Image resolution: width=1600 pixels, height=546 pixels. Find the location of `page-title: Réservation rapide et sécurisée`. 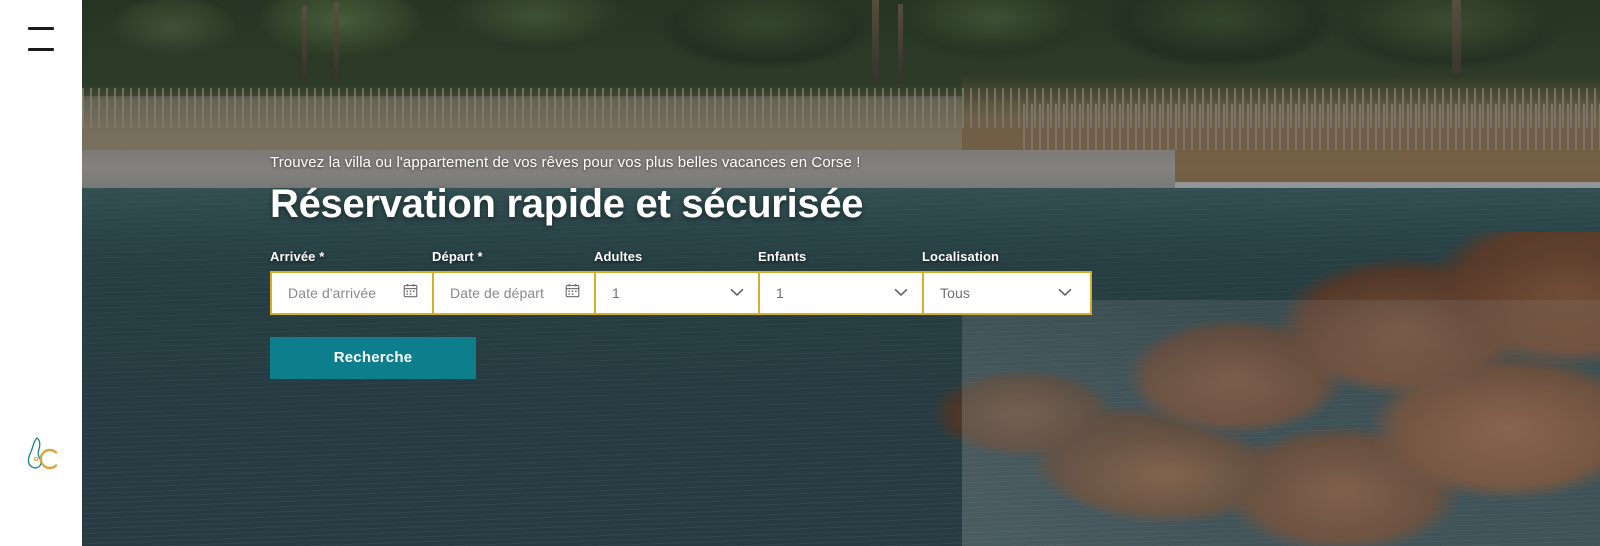

page-title: Réservation rapide et sécurisée is located at coordinates (567, 204).